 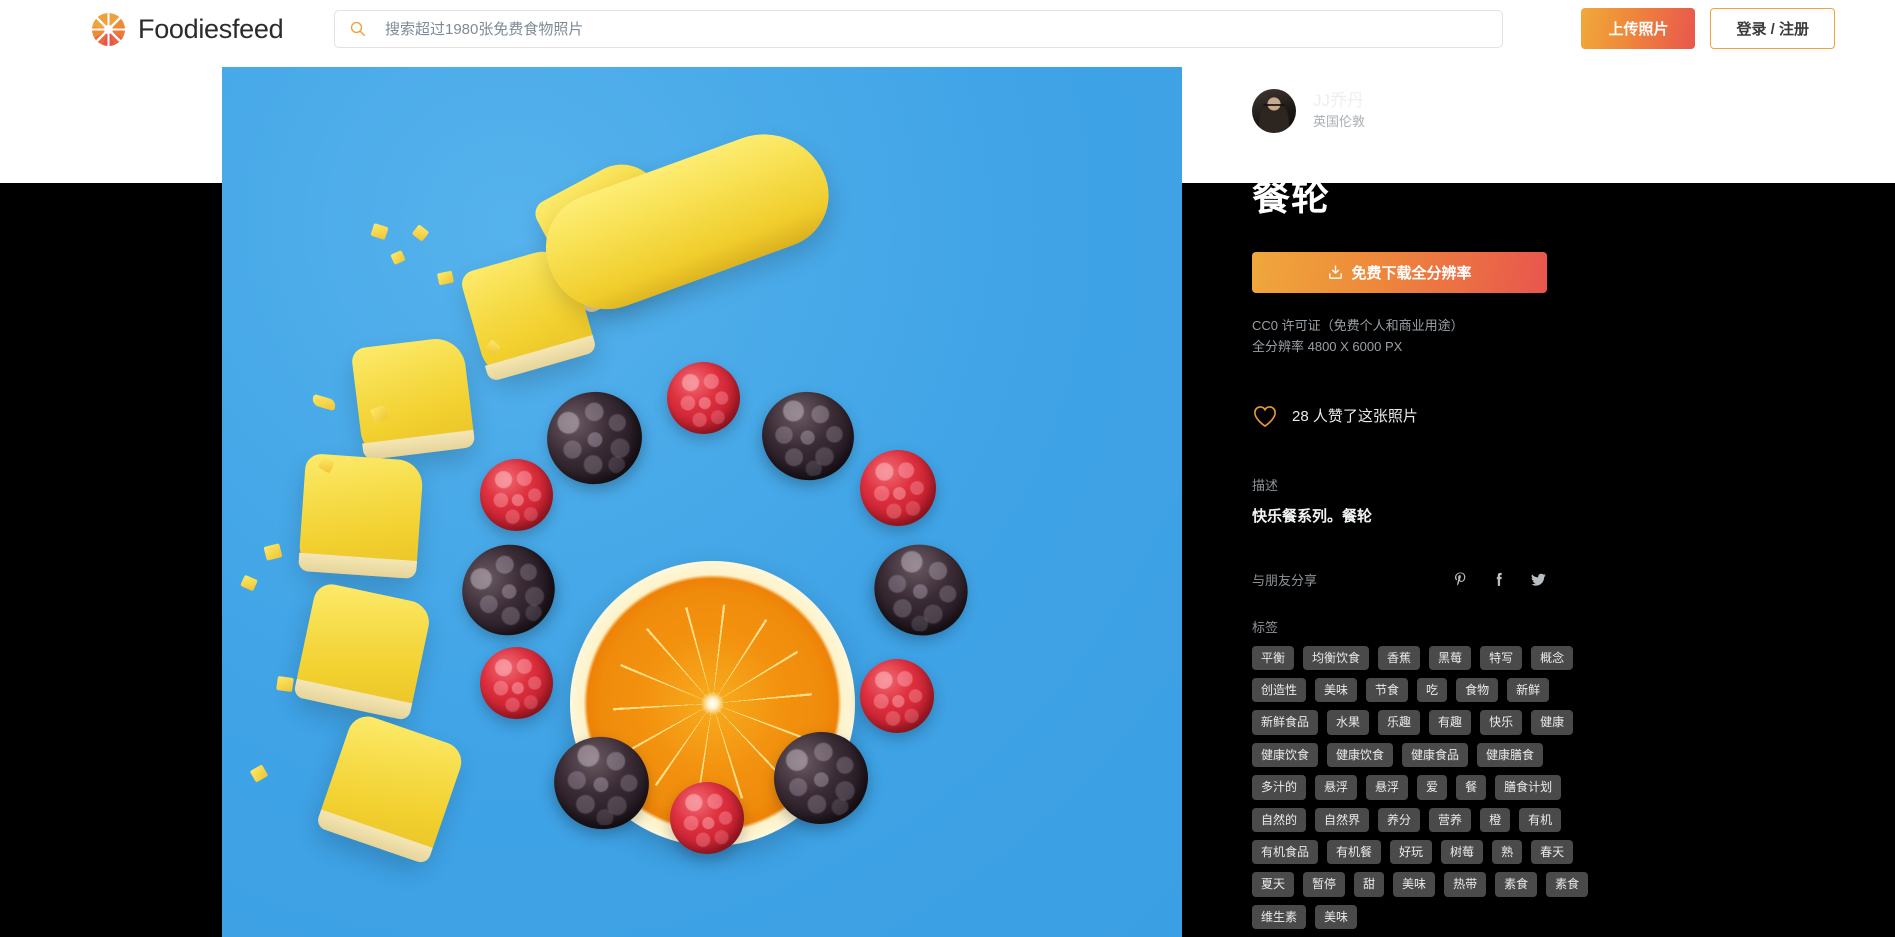 I want to click on tag-item: 创造性, so click(x=1279, y=690).